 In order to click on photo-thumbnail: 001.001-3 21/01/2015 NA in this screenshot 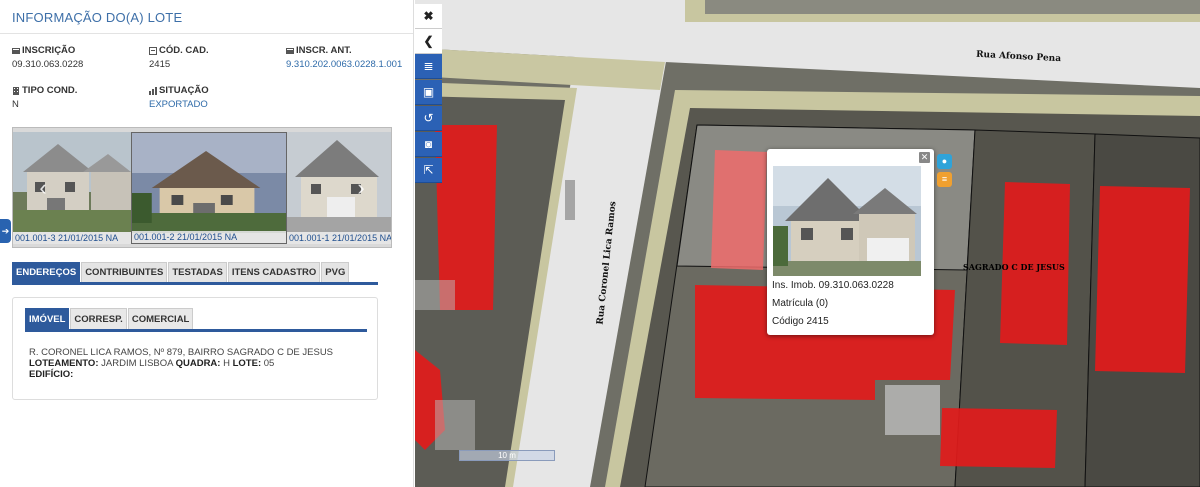, I will do `click(72, 188)`.